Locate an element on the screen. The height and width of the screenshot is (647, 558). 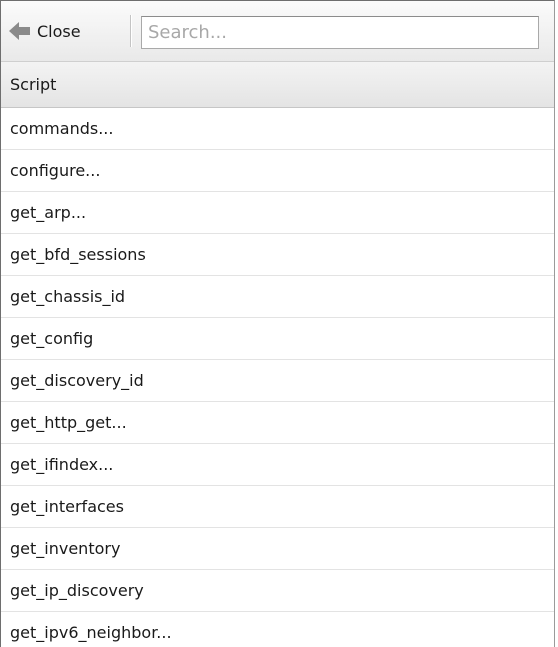
table-row: get_ip_discovery is located at coordinates (277, 591).